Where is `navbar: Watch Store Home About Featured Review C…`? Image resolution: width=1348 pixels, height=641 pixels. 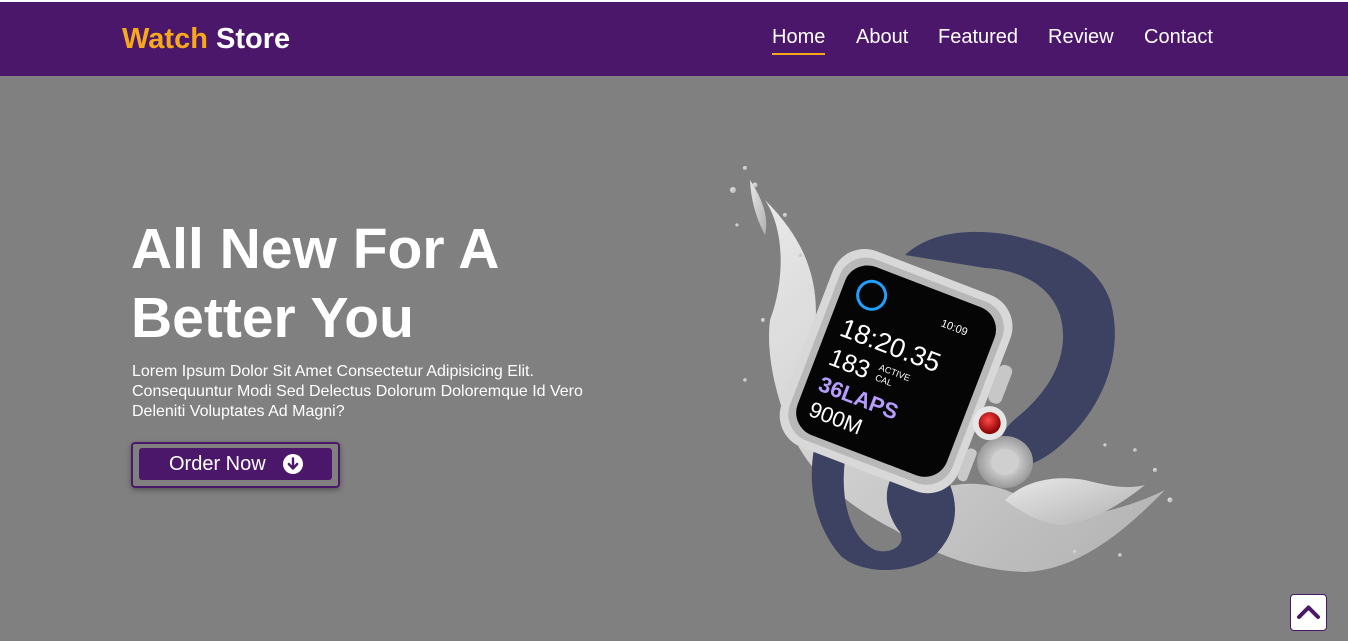
navbar: Watch Store Home About Featured Review C… is located at coordinates (674, 39).